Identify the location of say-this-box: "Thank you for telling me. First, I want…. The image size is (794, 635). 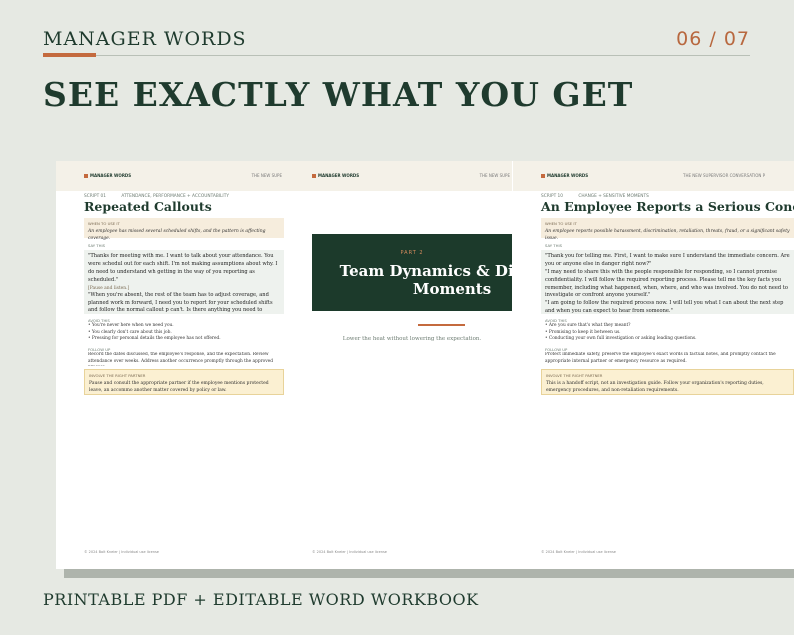
(667, 282).